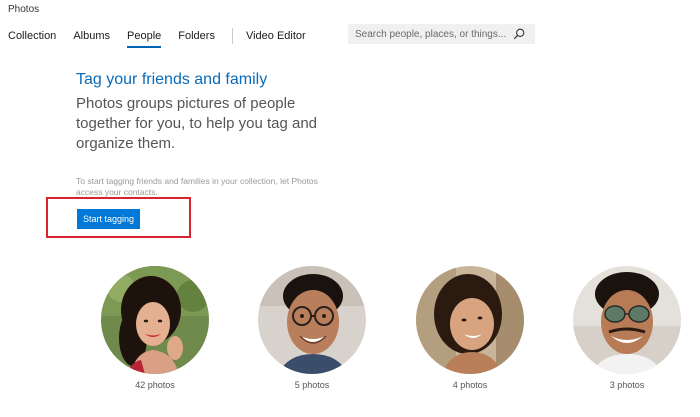  I want to click on tab-albums: Albums, so click(91, 36).